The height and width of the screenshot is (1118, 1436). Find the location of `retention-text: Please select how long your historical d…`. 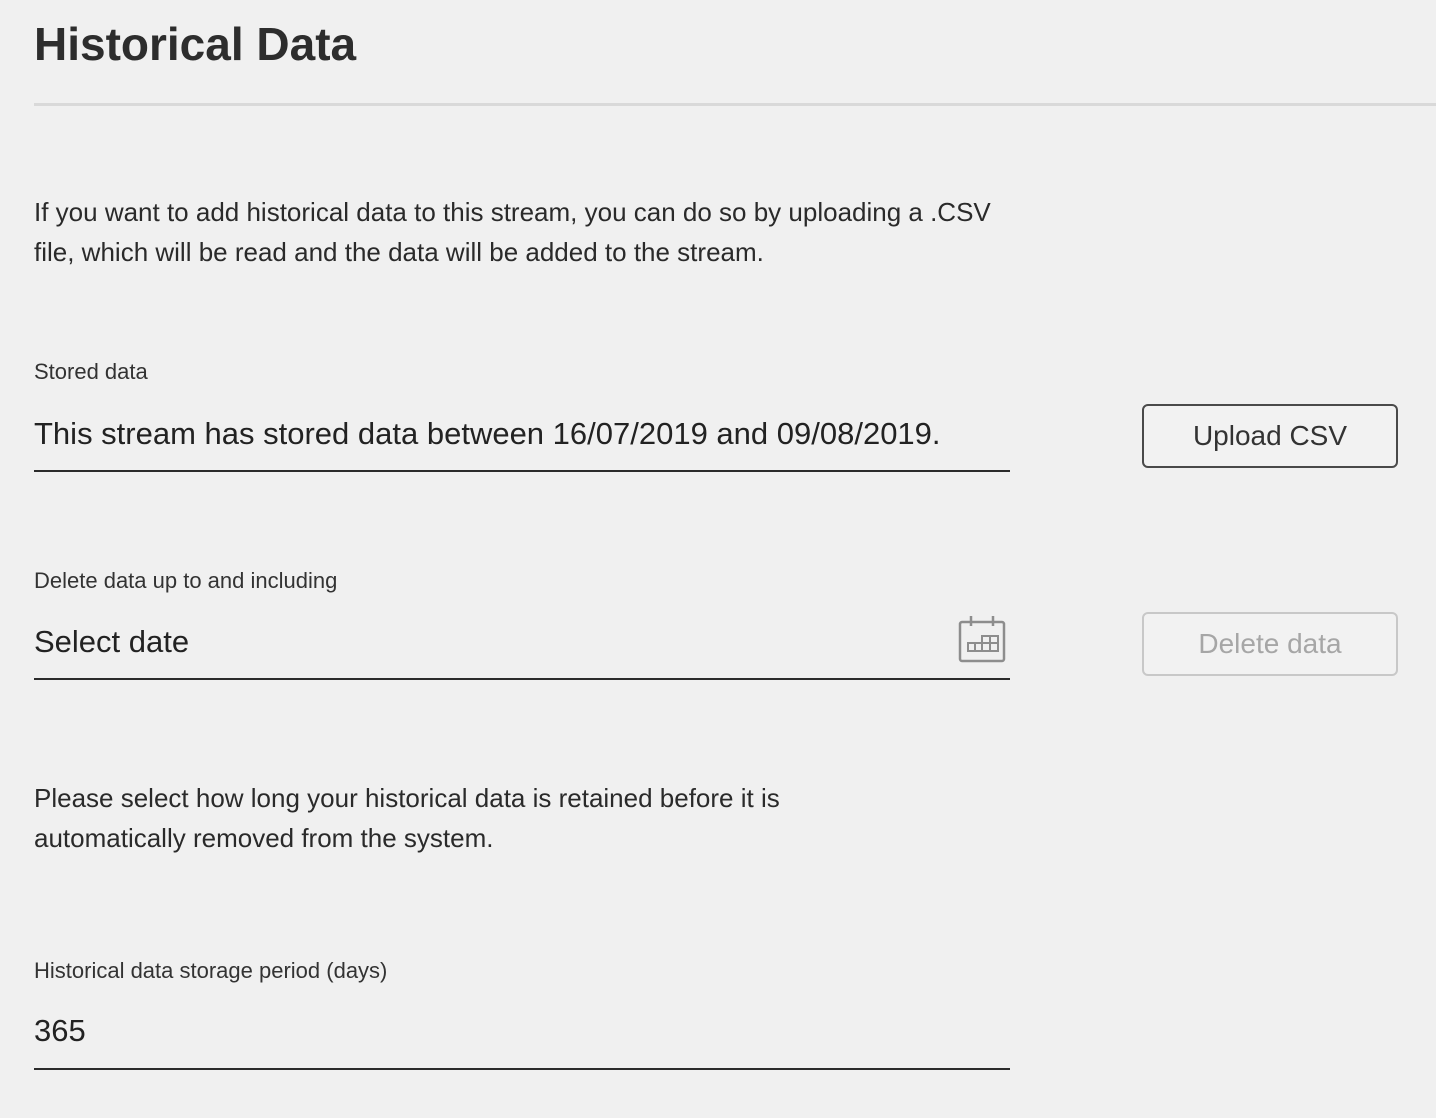

retention-text: Please select how long your historical d… is located at coordinates (407, 818).